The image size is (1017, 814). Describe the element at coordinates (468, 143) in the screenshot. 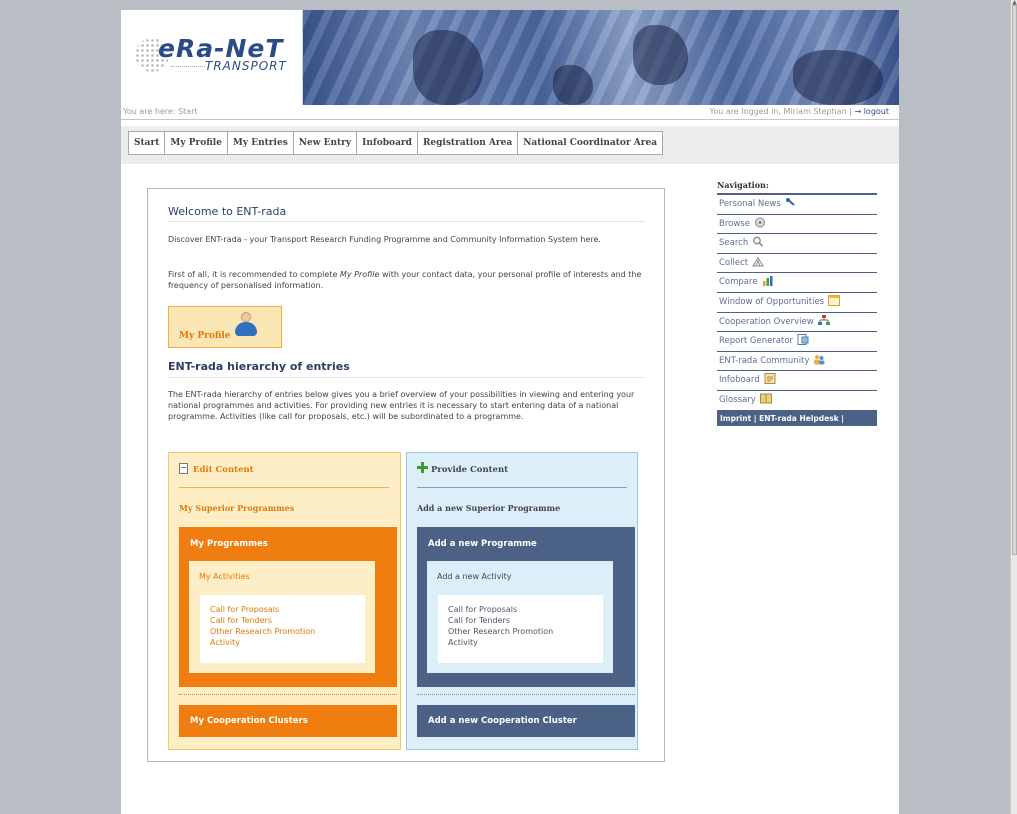

I see `menu-item-registration-area: Registration Area` at that location.